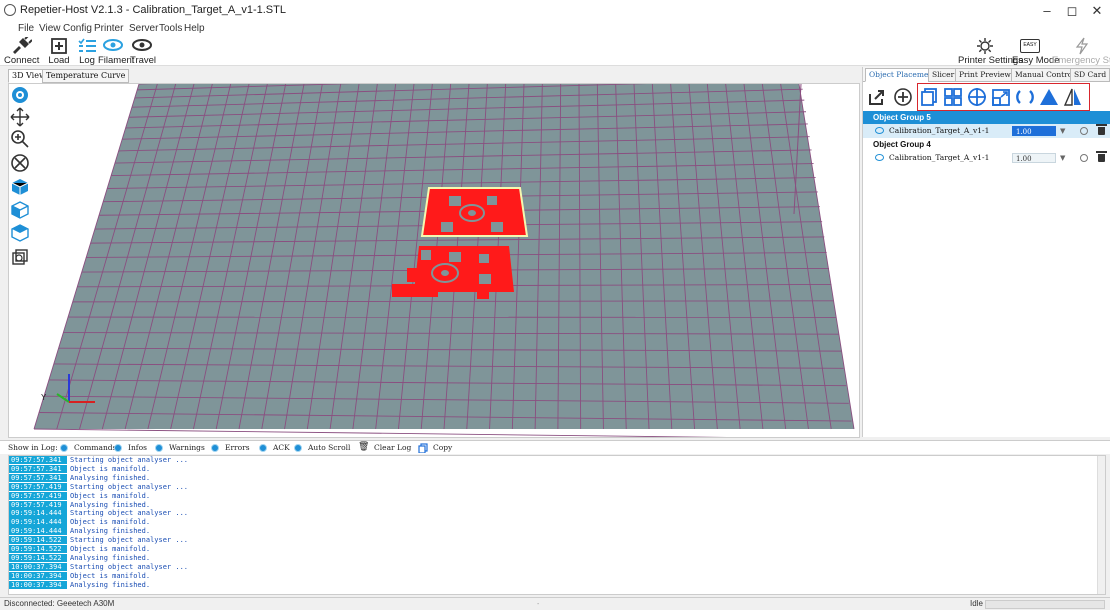 The width and height of the screenshot is (1110, 610). I want to click on log-row: 09:59:14.444 Analysing finished., so click(554, 531).